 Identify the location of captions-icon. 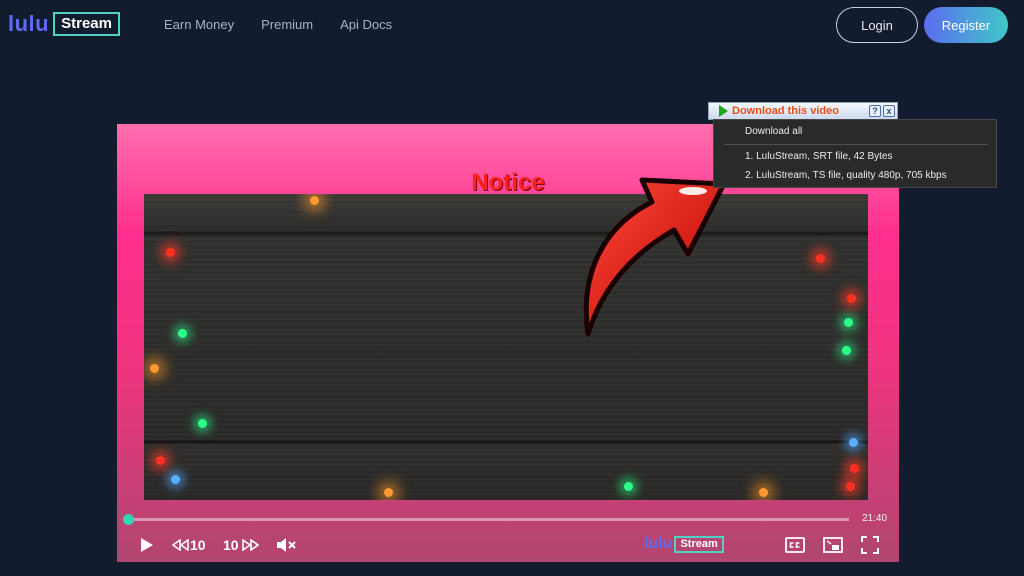
(795, 545).